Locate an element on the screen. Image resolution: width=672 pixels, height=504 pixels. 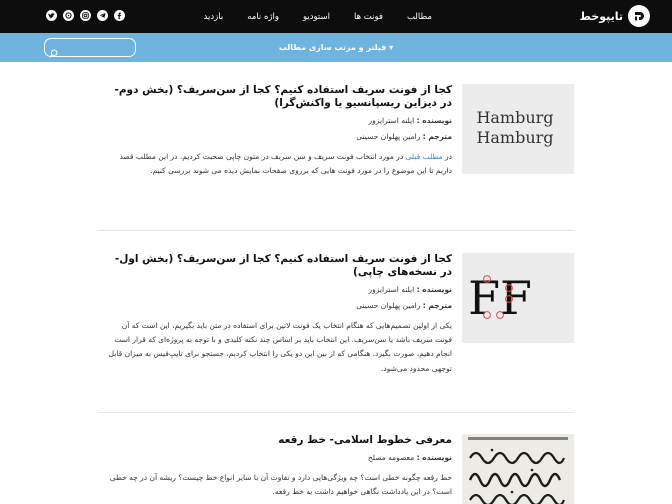
excerpt-prefix: در is located at coordinates (447, 156).